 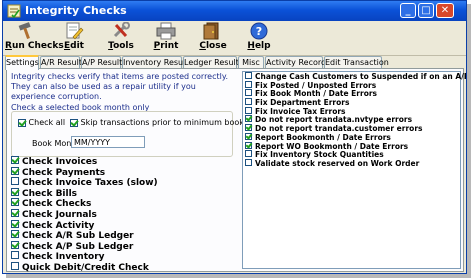 What do you see at coordinates (37, 46) in the screenshot?
I see `run-checks-label: un Checks` at bounding box center [37, 46].